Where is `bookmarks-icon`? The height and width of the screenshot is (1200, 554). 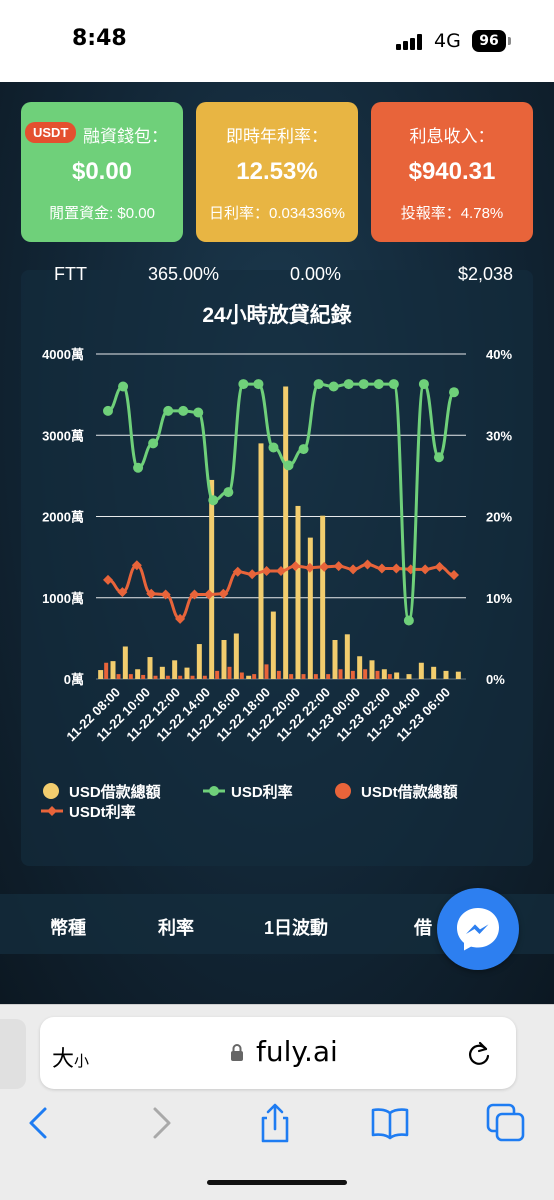 bookmarks-icon is located at coordinates (390, 1123).